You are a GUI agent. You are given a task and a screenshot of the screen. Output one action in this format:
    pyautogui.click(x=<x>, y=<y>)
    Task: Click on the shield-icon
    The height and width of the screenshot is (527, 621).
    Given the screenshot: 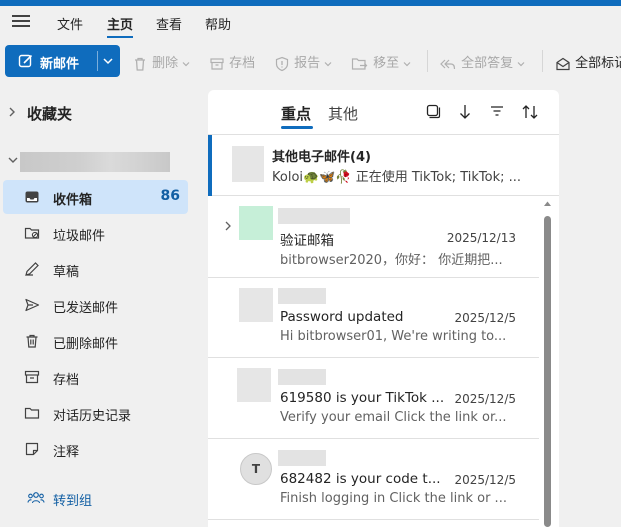 What is the action you would take?
    pyautogui.click(x=282, y=63)
    